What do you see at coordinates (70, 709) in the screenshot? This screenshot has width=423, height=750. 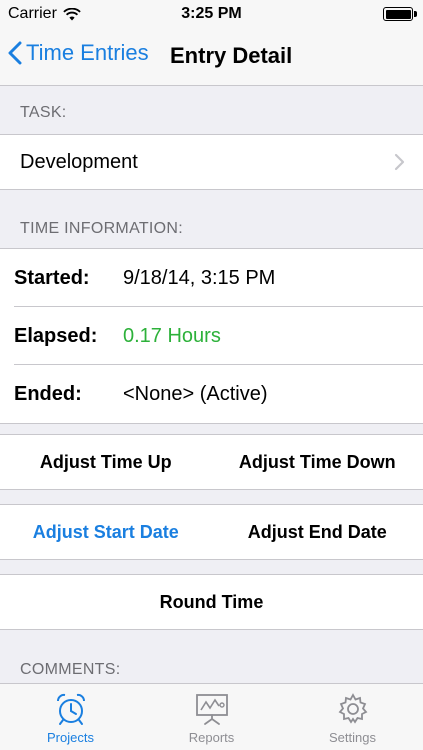 I see `alarm-clock-icon` at bounding box center [70, 709].